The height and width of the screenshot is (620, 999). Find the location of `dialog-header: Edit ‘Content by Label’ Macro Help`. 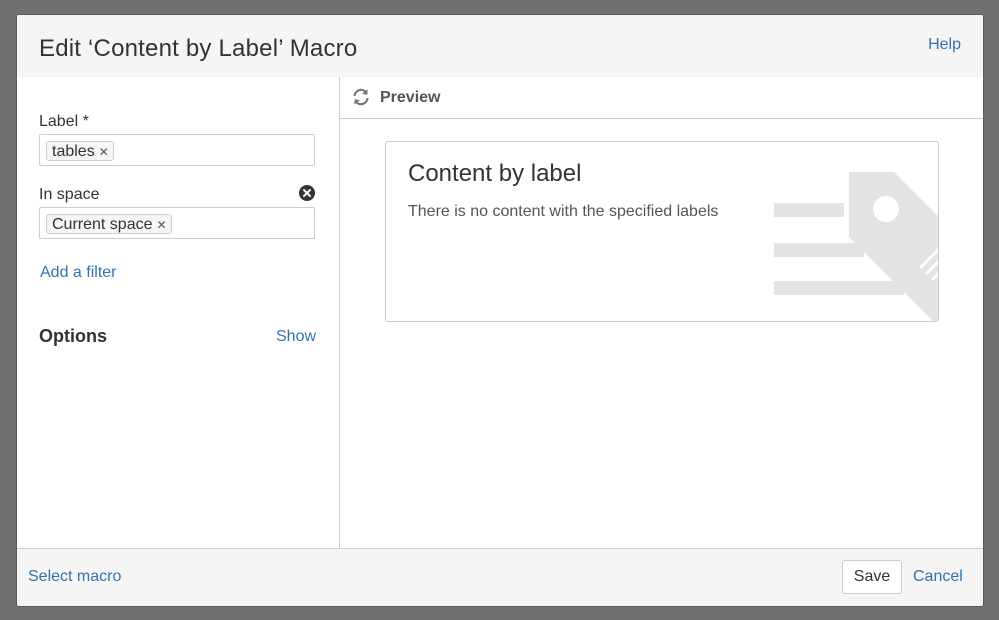

dialog-header: Edit ‘Content by Label’ Macro Help is located at coordinates (500, 46).